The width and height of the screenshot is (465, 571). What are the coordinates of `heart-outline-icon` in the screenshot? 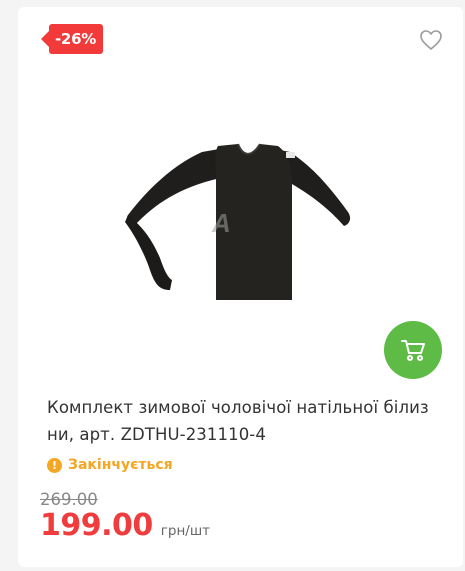 It's located at (431, 40).